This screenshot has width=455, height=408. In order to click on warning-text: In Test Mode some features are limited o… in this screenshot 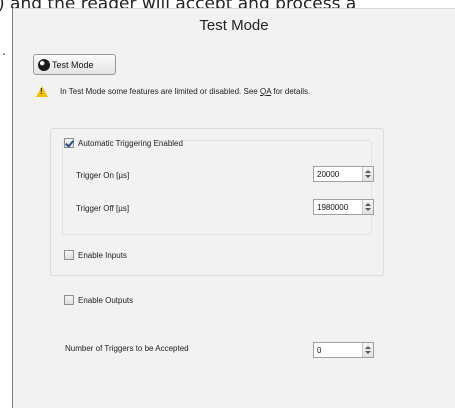, I will do `click(185, 91)`.